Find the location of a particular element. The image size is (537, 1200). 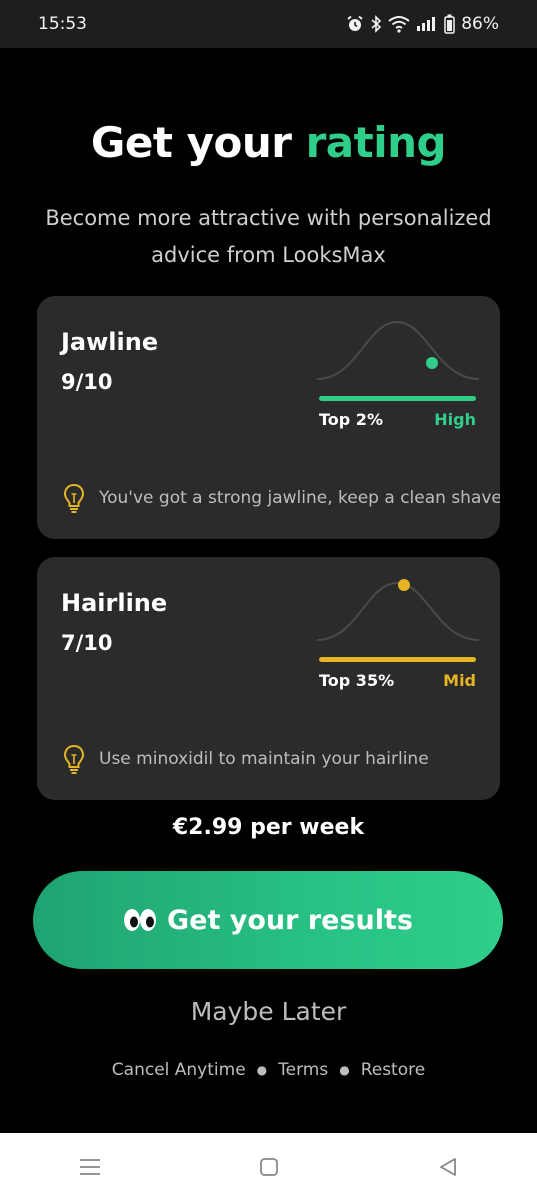

system-nav-bar is located at coordinates (268, 1166).